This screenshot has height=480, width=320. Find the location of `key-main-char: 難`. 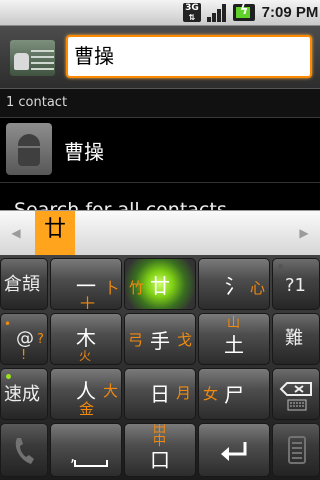

key-main-char: 難 is located at coordinates (294, 338).